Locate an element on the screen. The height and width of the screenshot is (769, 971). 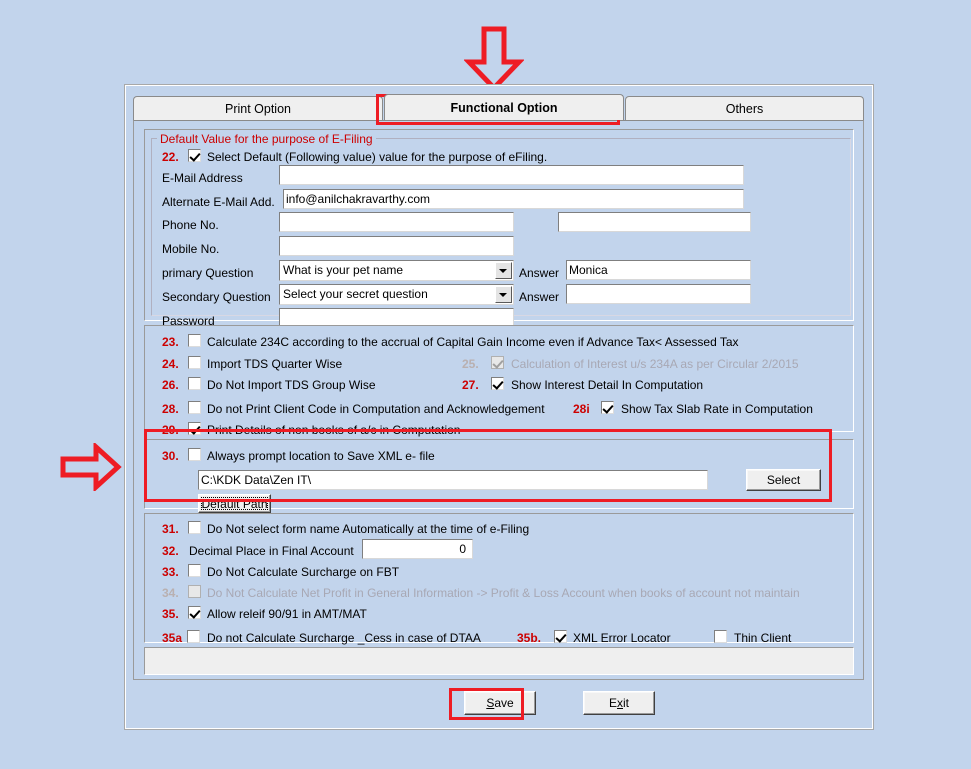
item-33-label: Do Not Calculate Surcharge on FBT is located at coordinates (303, 572).